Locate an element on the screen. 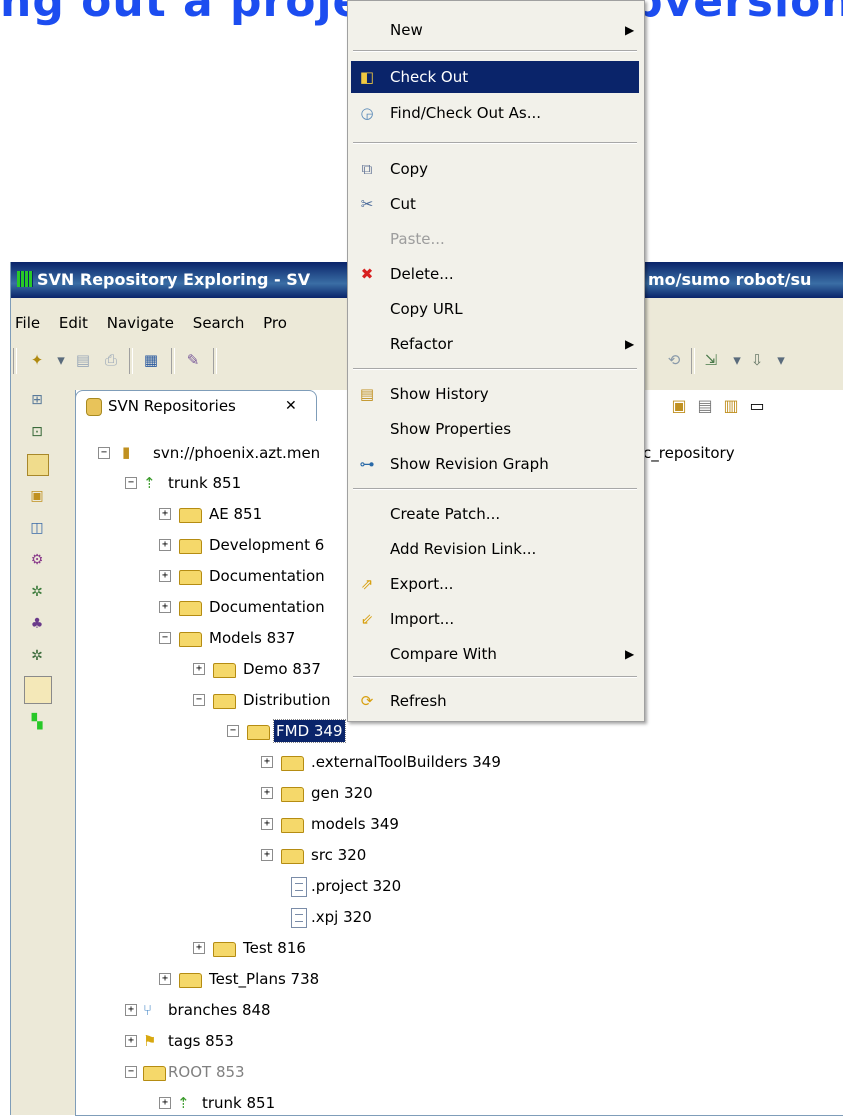  tree-item: .project 320 is located at coordinates (341, 886).